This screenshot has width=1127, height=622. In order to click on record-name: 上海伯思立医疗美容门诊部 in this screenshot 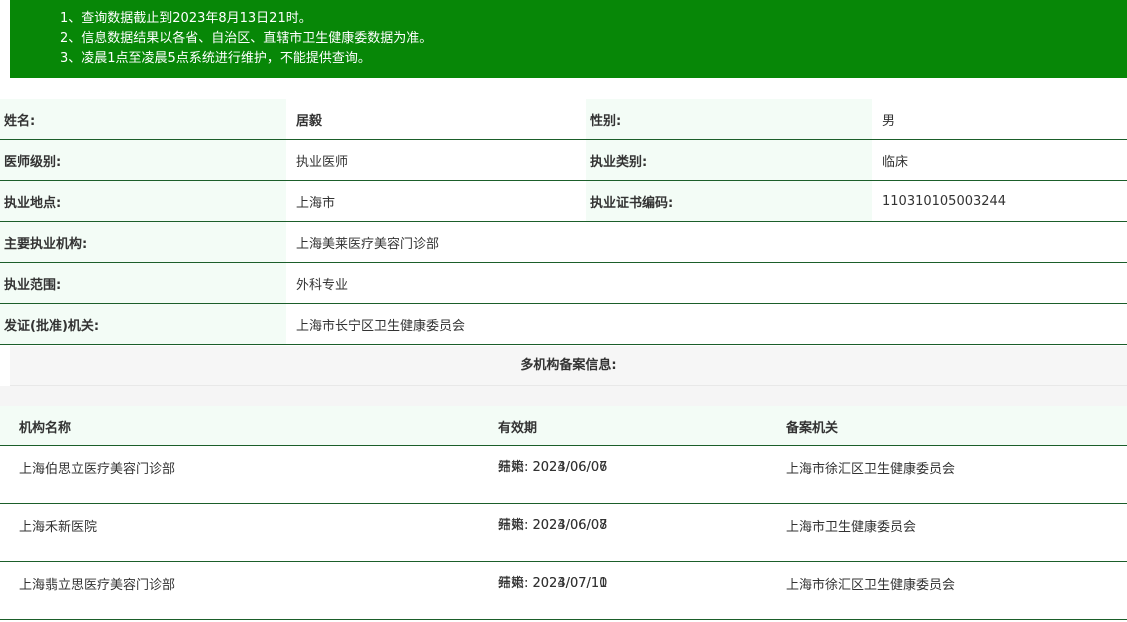, I will do `click(97, 469)`.